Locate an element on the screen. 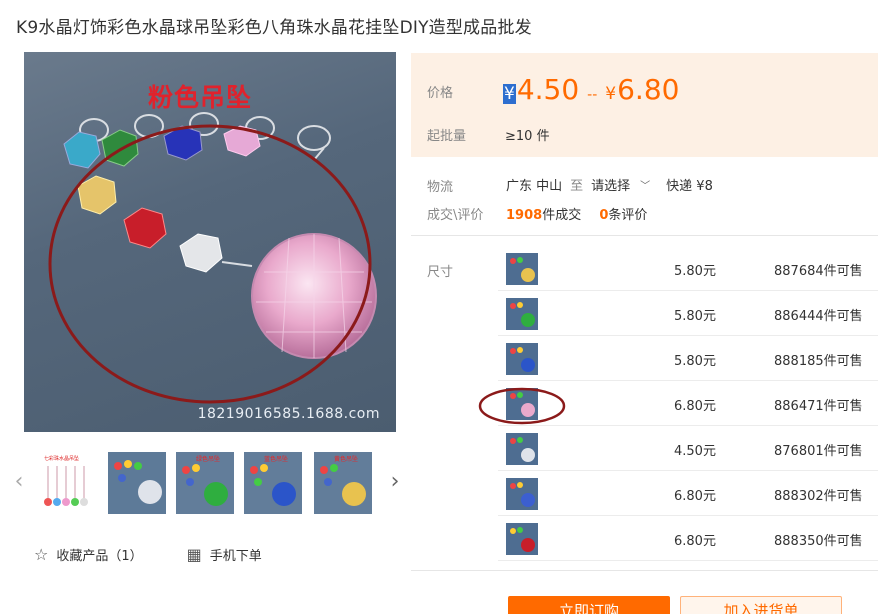 The width and height of the screenshot is (878, 614). add-to-cart-button: 加入进货单 is located at coordinates (761, 605).